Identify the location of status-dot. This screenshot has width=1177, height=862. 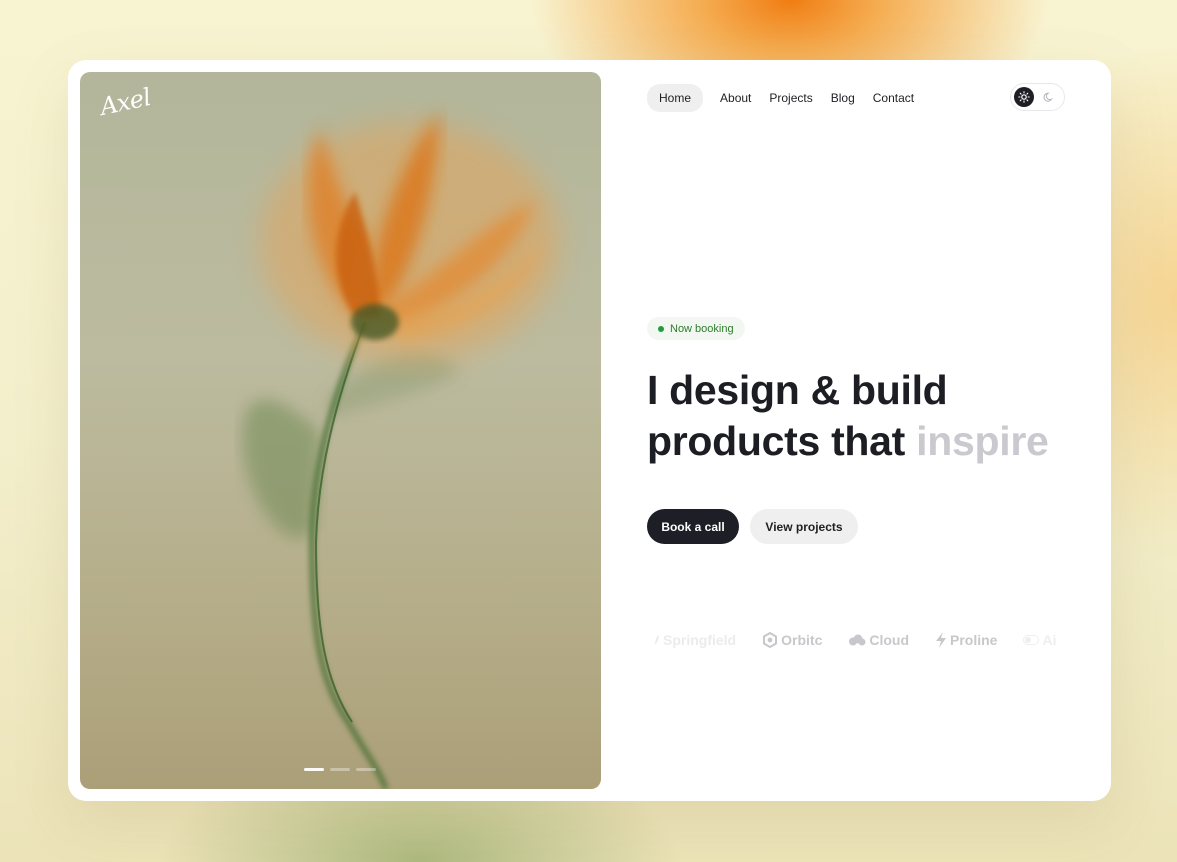
(661, 328).